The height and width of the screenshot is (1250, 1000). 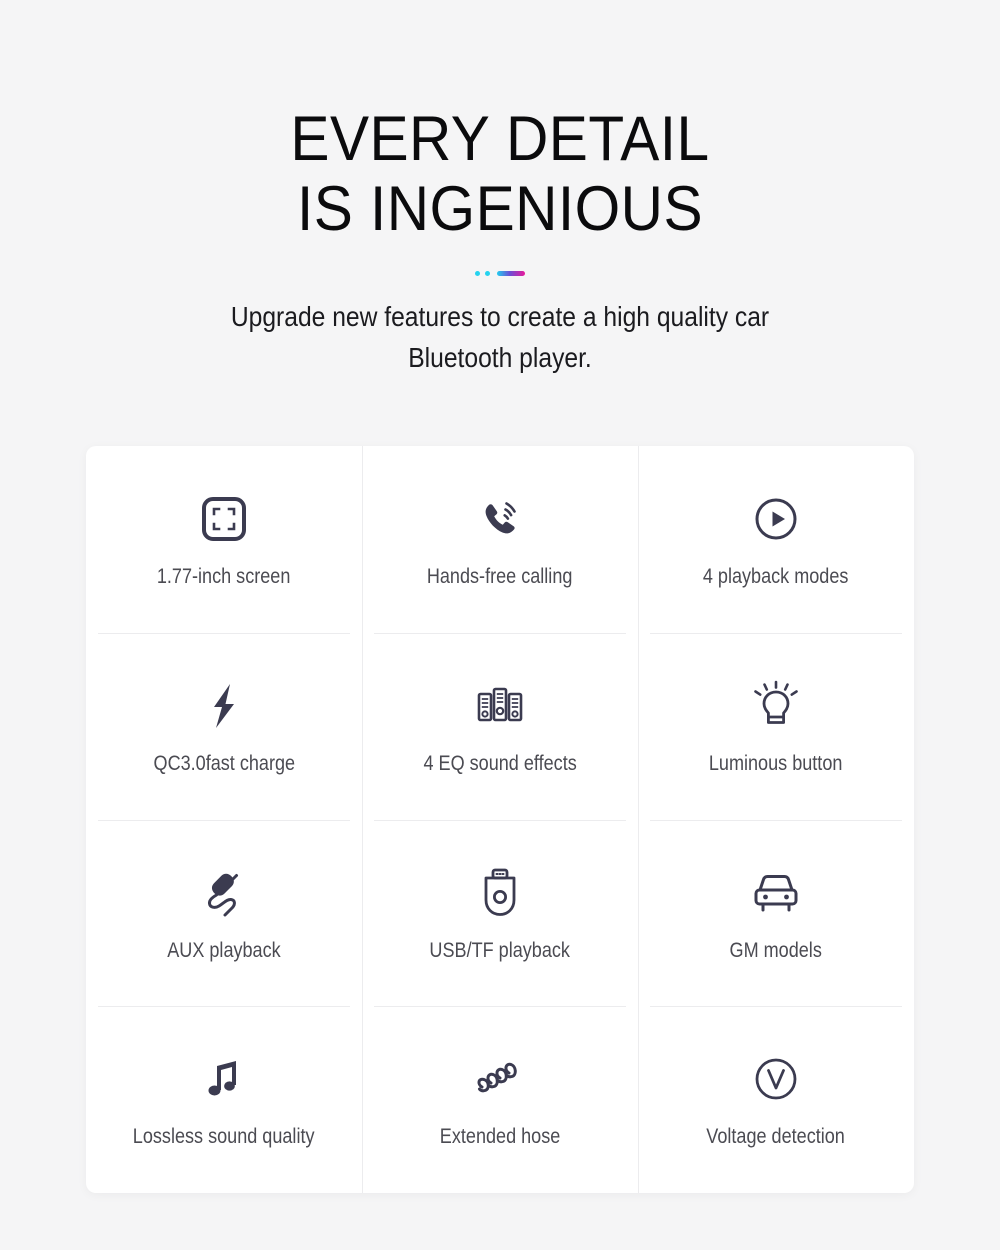 I want to click on feature-label: AUX playback, so click(x=224, y=950).